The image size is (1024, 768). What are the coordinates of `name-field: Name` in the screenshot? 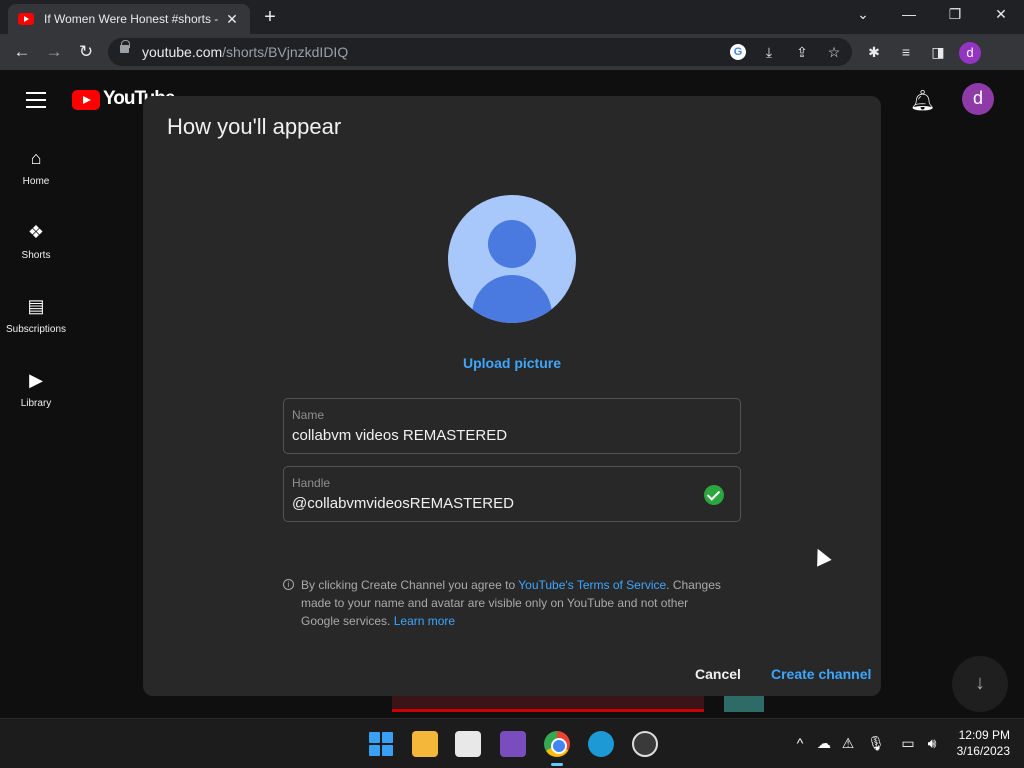 It's located at (512, 426).